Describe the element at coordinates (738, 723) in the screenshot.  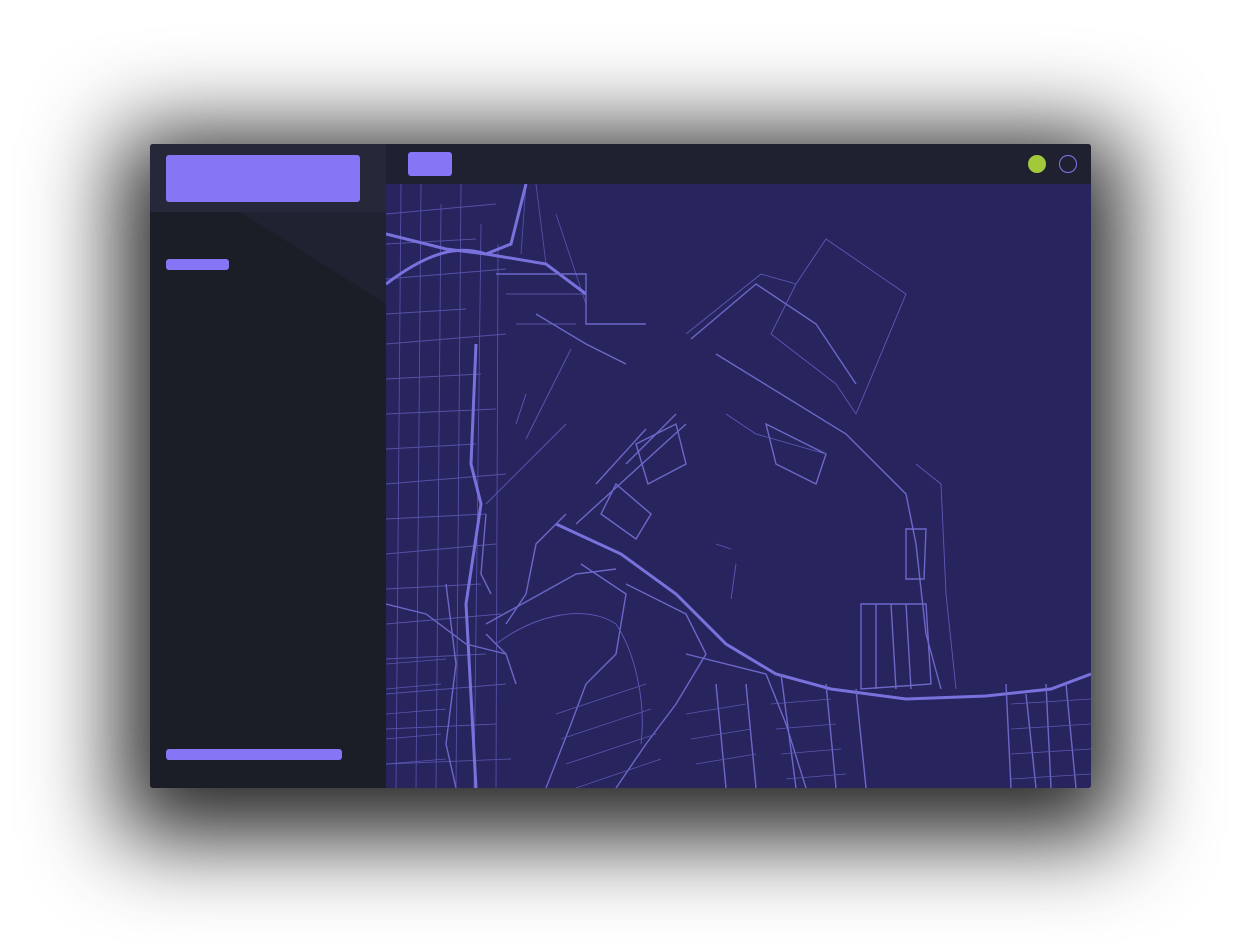
I see `city-grid-south` at that location.